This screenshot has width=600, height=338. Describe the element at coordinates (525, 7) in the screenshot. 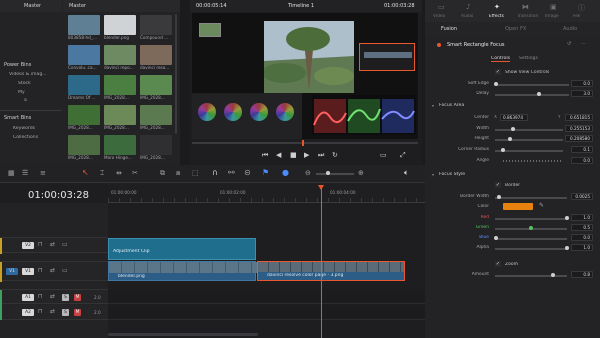

I see `tab-transition-icon: ⧓` at that location.